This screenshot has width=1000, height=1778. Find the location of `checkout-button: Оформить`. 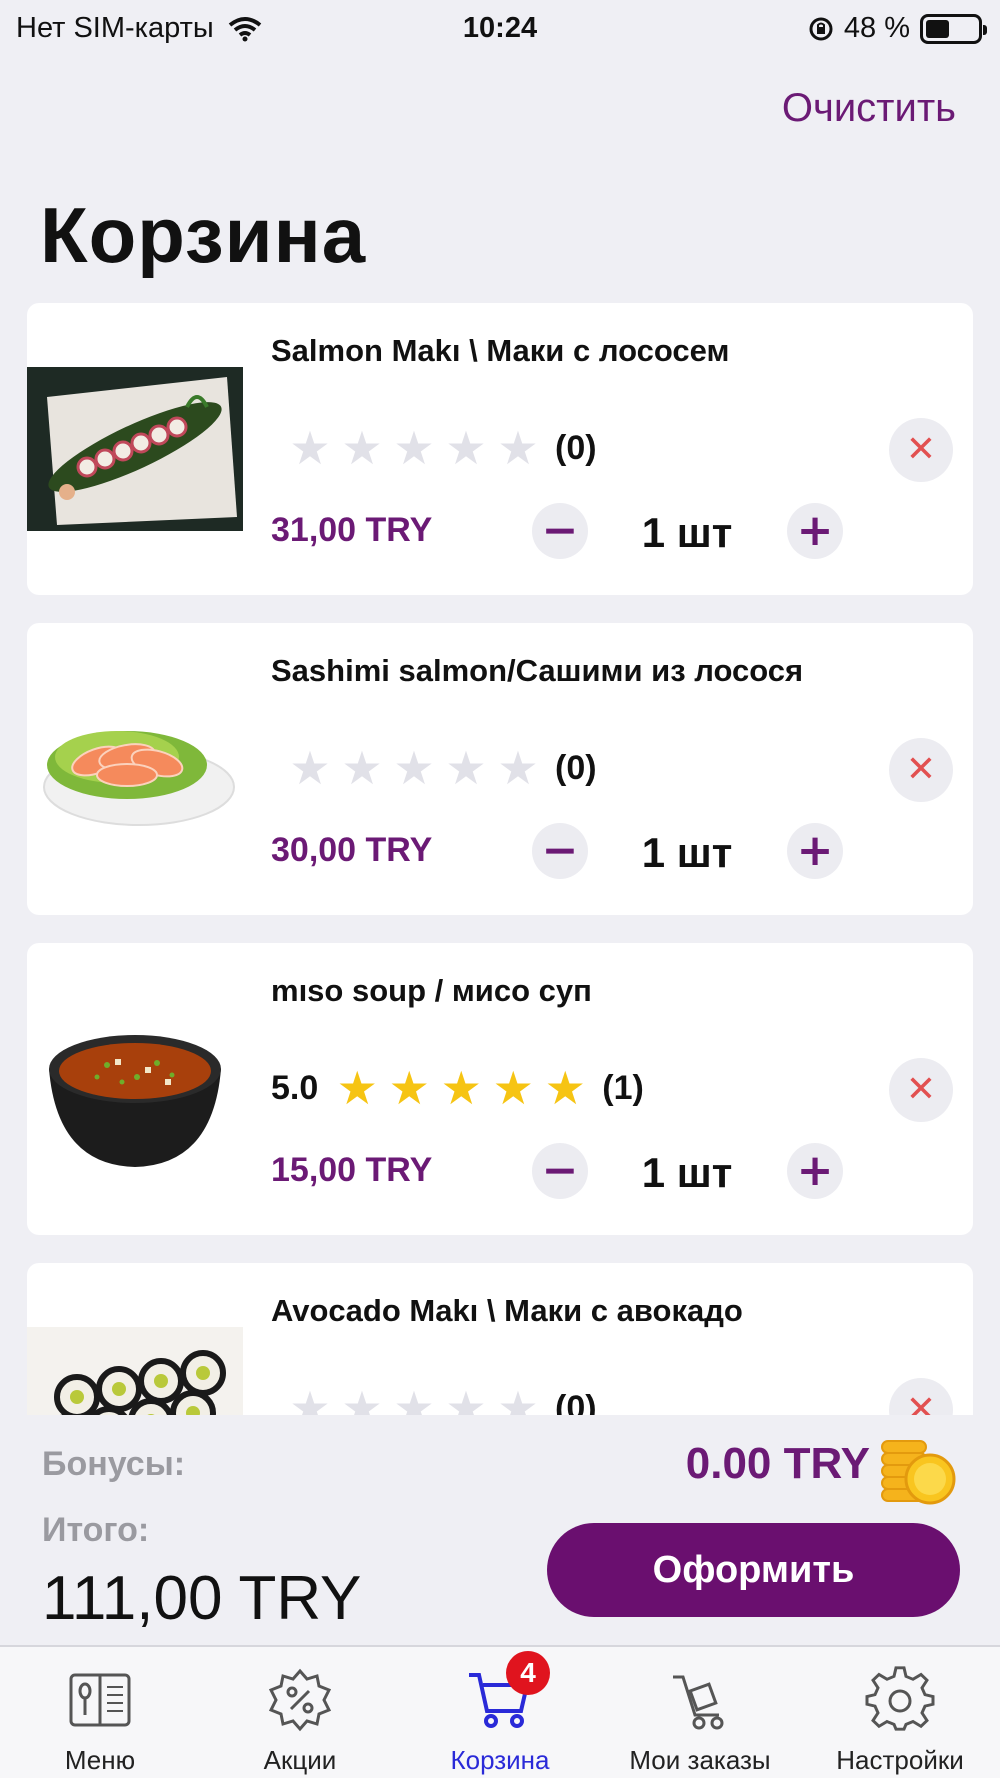

checkout-button: Оформить is located at coordinates (753, 1570).